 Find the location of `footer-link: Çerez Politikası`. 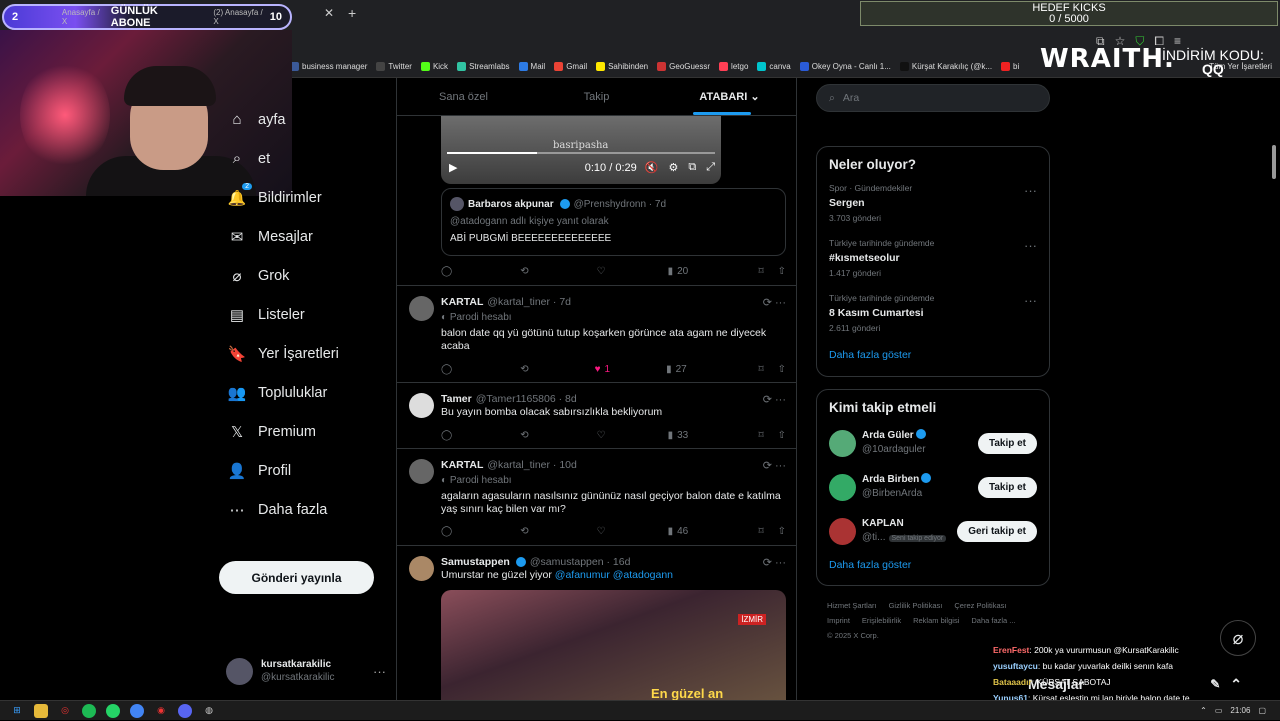

footer-link: Çerez Politikası is located at coordinates (980, 605).